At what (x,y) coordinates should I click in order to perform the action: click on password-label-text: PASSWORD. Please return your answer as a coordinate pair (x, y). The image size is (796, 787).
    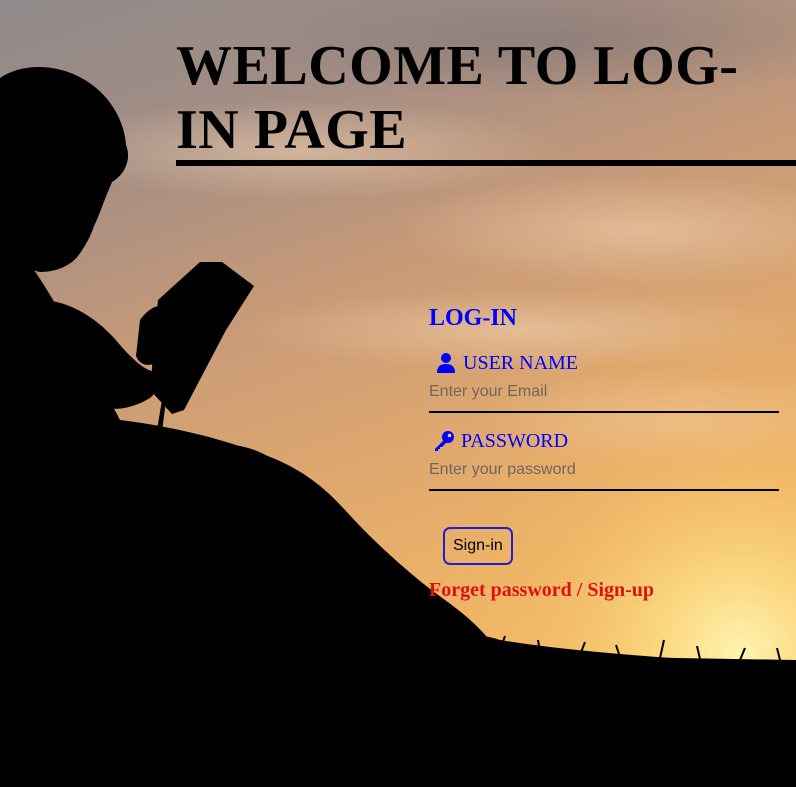
    Looking at the image, I should click on (515, 440).